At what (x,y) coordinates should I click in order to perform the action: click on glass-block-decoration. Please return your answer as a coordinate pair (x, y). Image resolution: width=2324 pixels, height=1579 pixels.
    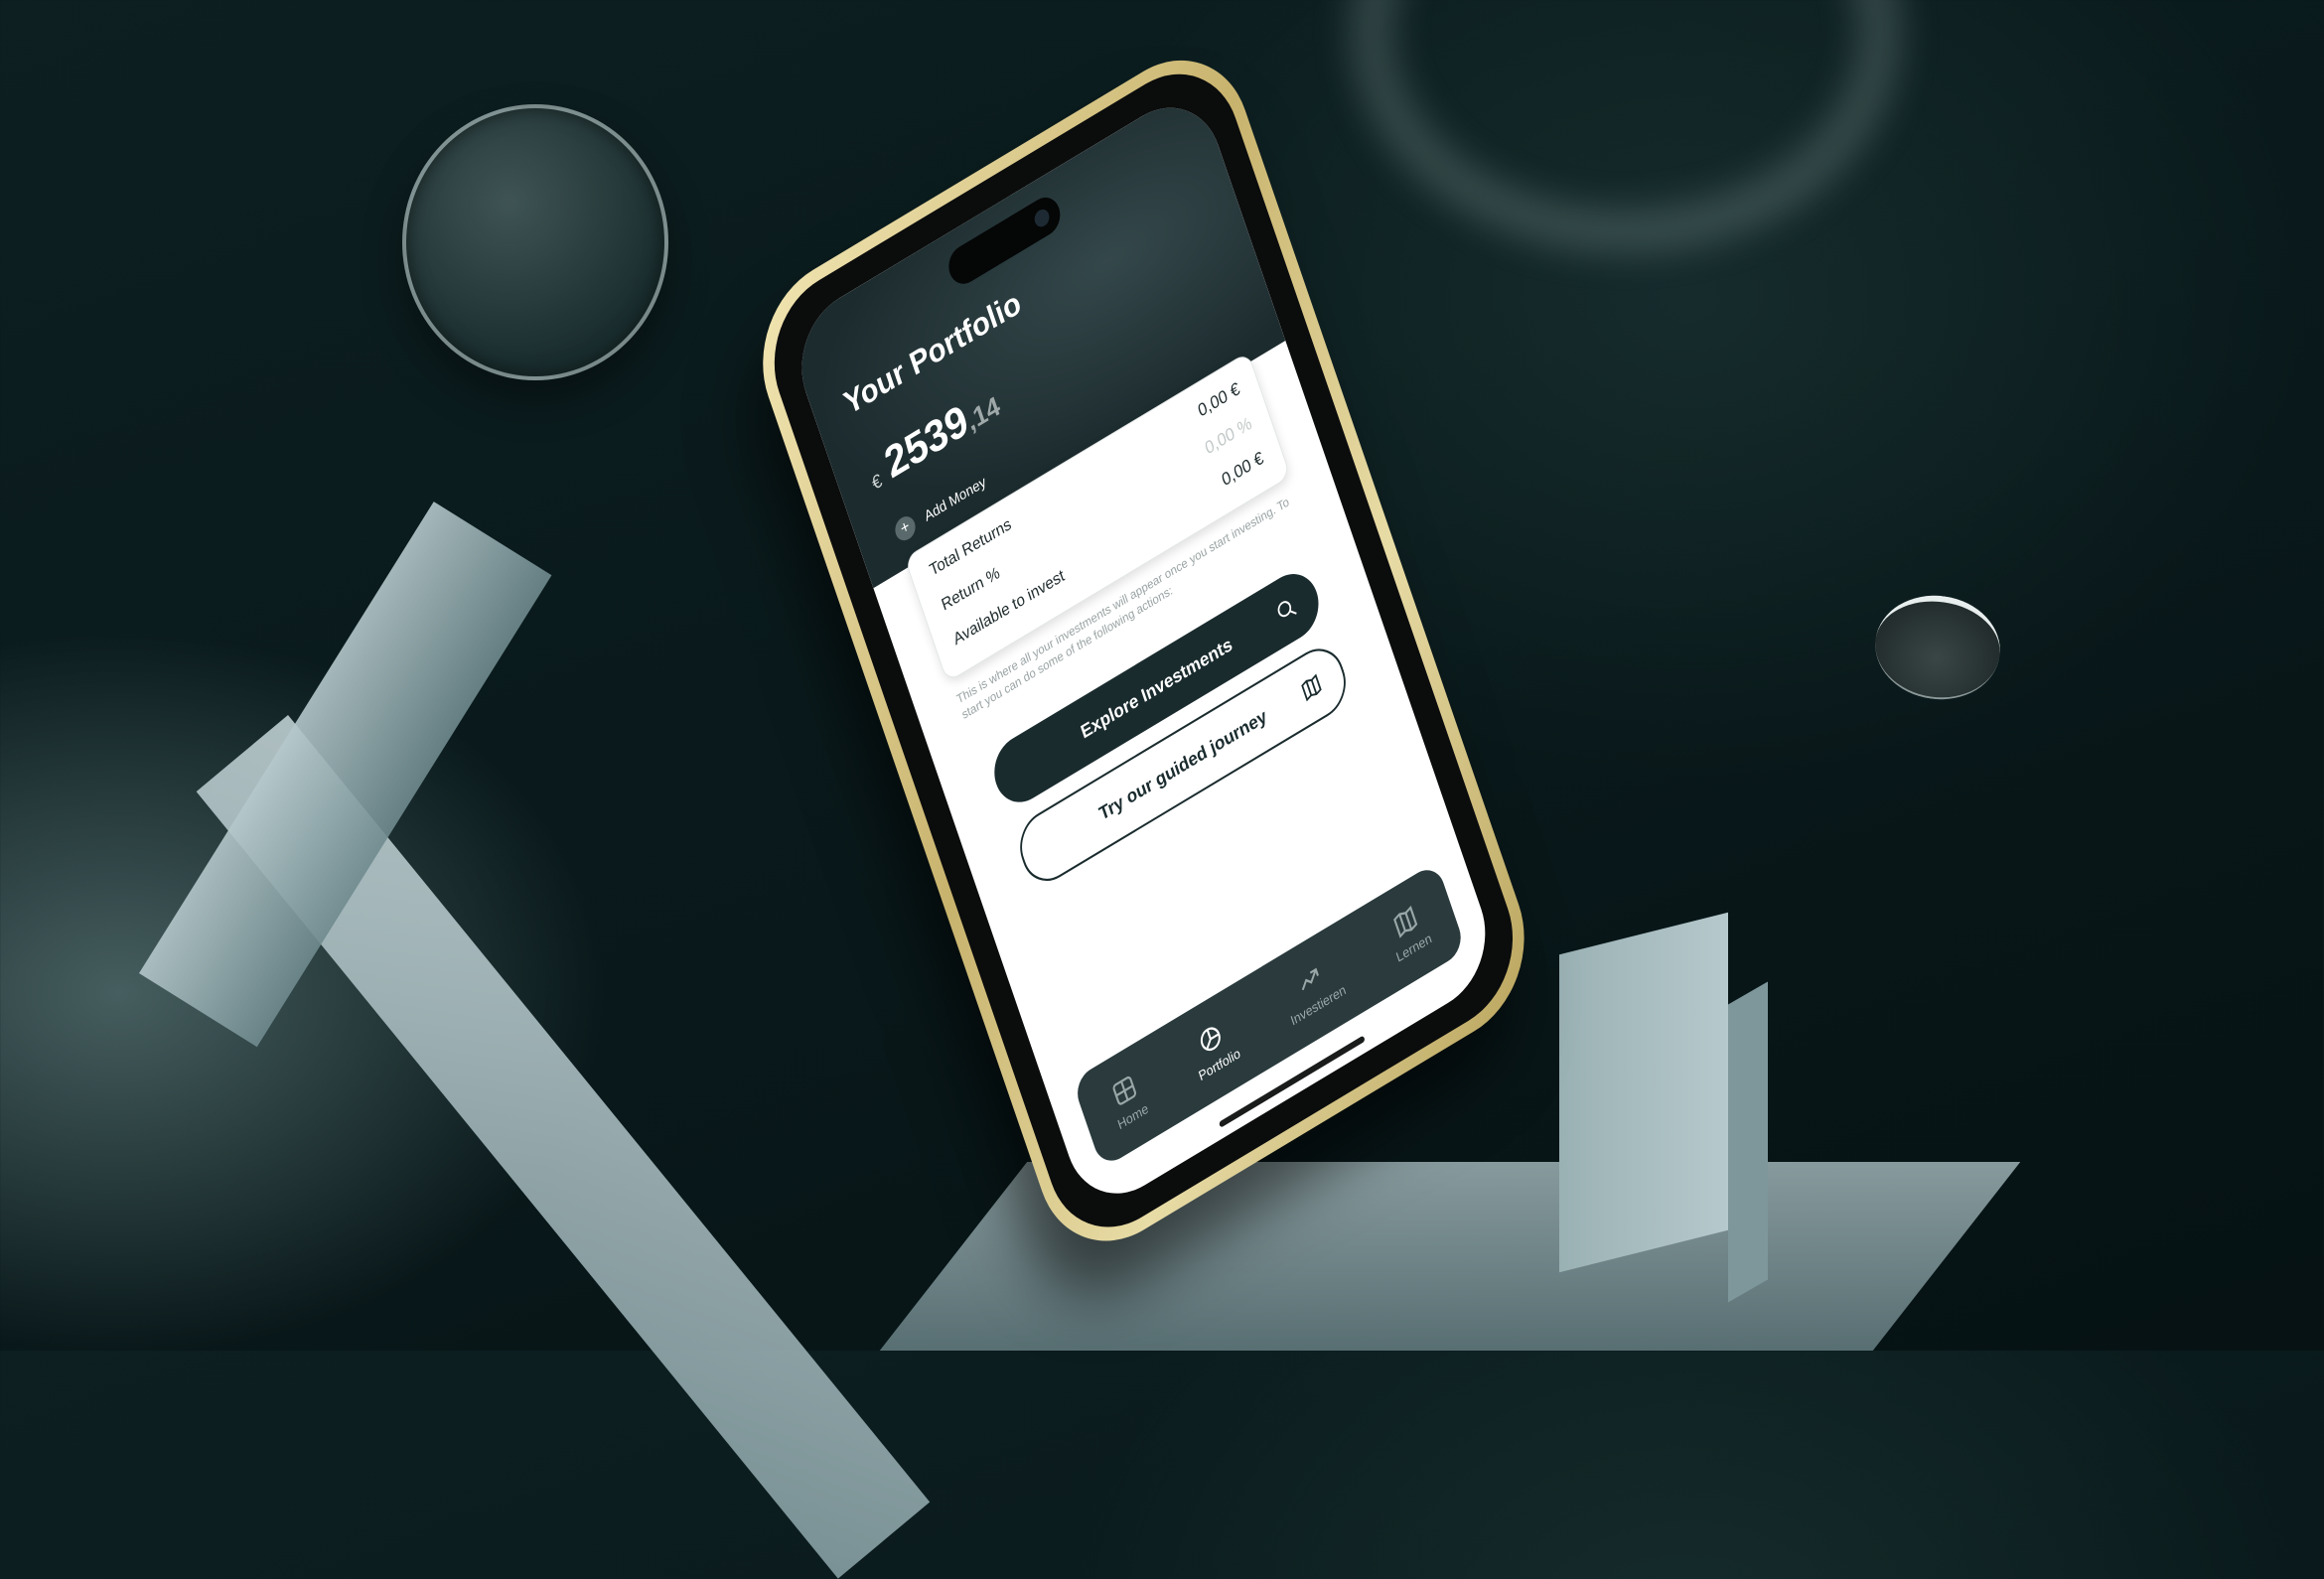
    Looking at the image, I should click on (345, 775).